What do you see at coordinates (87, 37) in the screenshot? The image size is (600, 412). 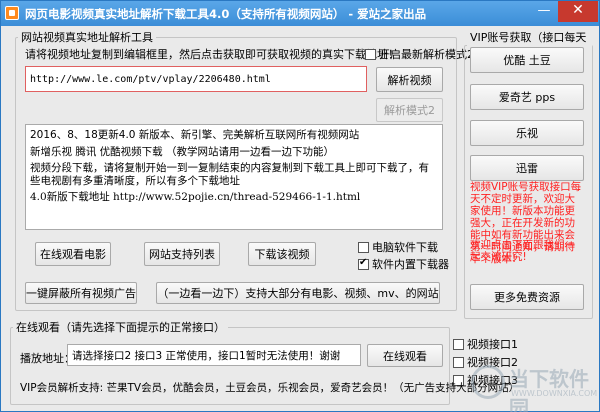 I see `video-parse-group-title: 网站视频真实地址解析工具` at bounding box center [87, 37].